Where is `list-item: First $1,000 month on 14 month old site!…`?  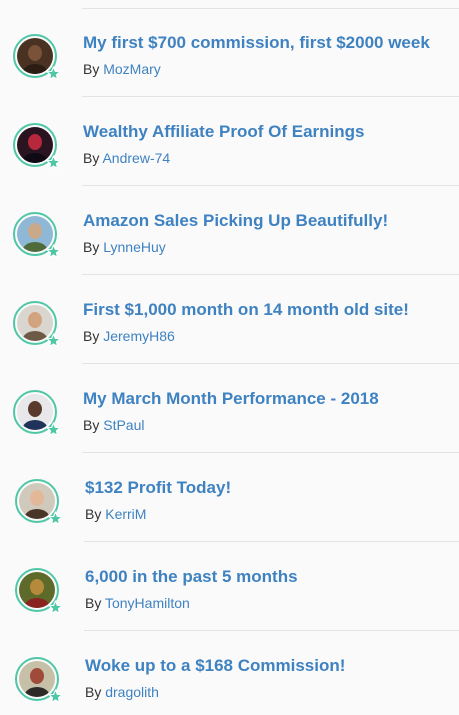
list-item: First $1,000 month on 14 month old site!… is located at coordinates (229, 319).